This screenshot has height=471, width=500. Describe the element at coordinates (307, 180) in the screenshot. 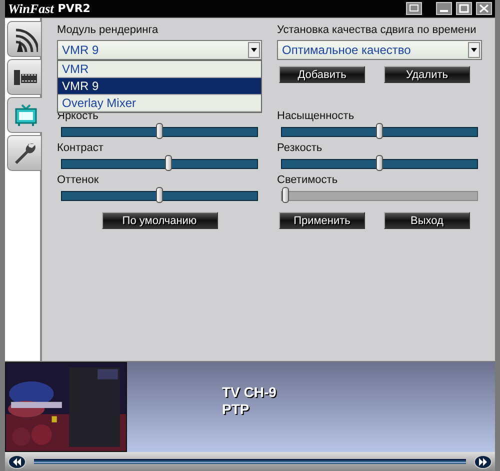

I see `slider-label: Светимость` at that location.